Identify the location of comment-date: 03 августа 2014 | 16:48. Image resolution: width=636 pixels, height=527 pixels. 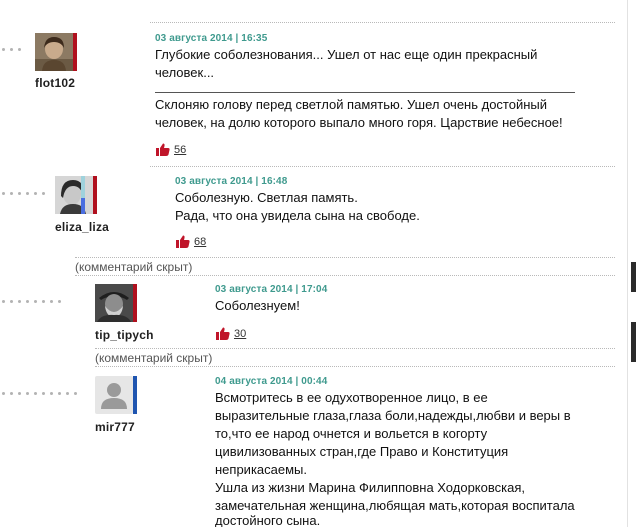
(231, 181).